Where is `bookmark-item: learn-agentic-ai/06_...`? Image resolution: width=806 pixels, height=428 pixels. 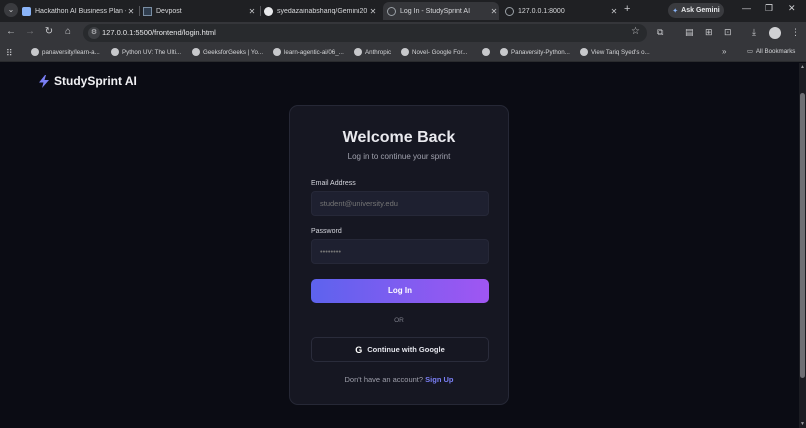 bookmark-item: learn-agentic-ai/06_... is located at coordinates (308, 52).